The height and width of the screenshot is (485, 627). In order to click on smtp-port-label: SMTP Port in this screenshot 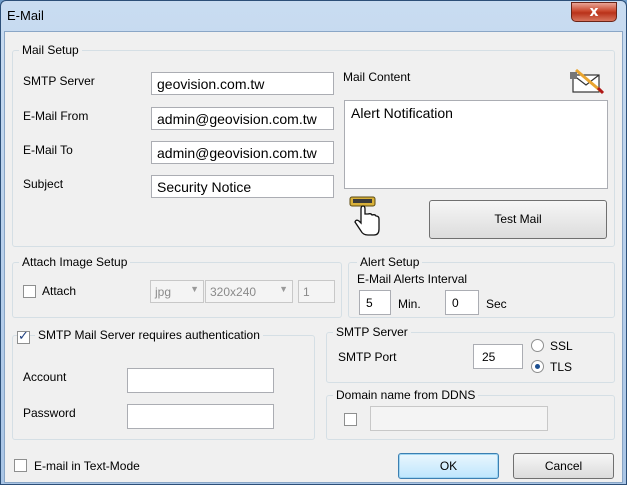, I will do `click(367, 357)`.